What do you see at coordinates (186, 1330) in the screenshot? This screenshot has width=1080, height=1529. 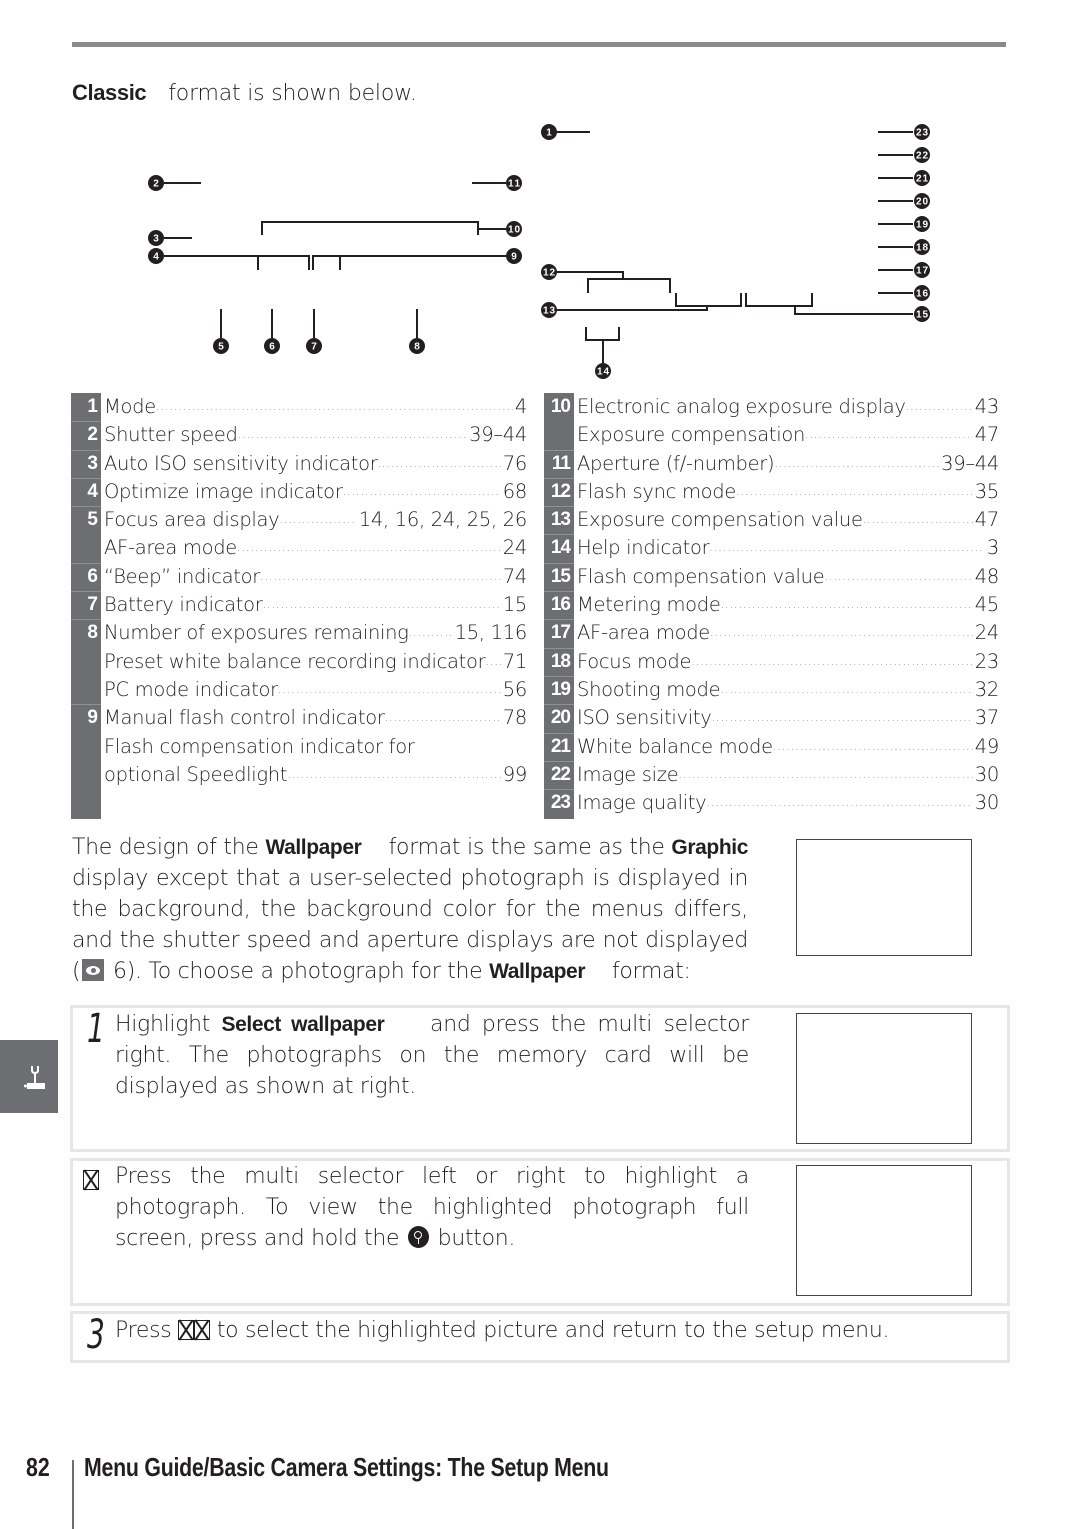 I see `ok-button-icon` at bounding box center [186, 1330].